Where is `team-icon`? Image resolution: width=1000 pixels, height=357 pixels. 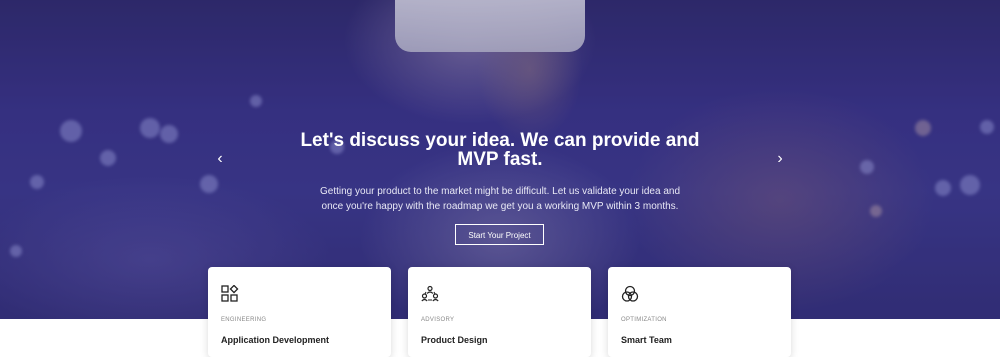
team-icon is located at coordinates (430, 293).